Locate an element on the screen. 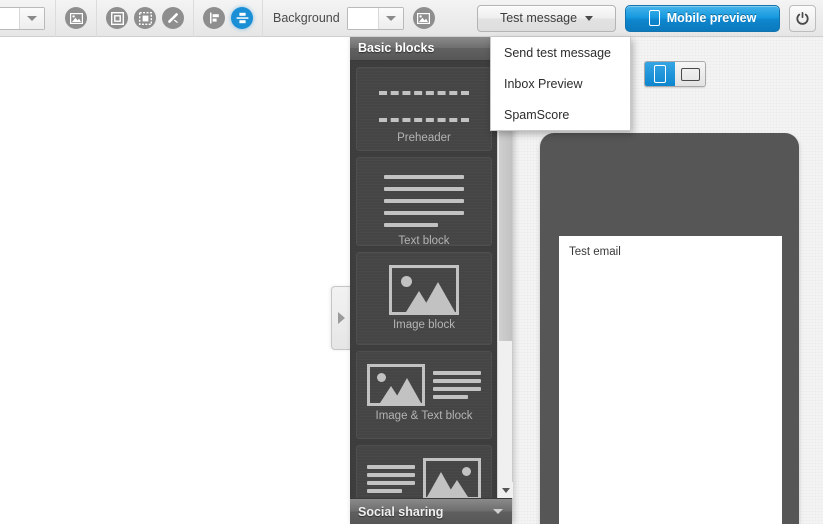 This screenshot has width=823, height=524. text-color-dropdown is located at coordinates (22, 18).